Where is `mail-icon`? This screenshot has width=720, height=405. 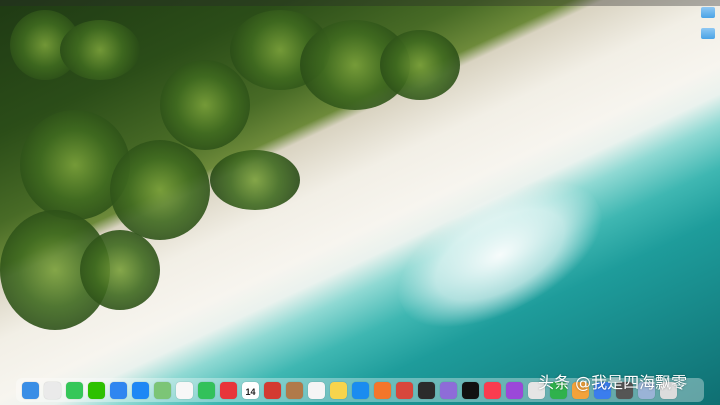
mail-icon is located at coordinates (118, 390).